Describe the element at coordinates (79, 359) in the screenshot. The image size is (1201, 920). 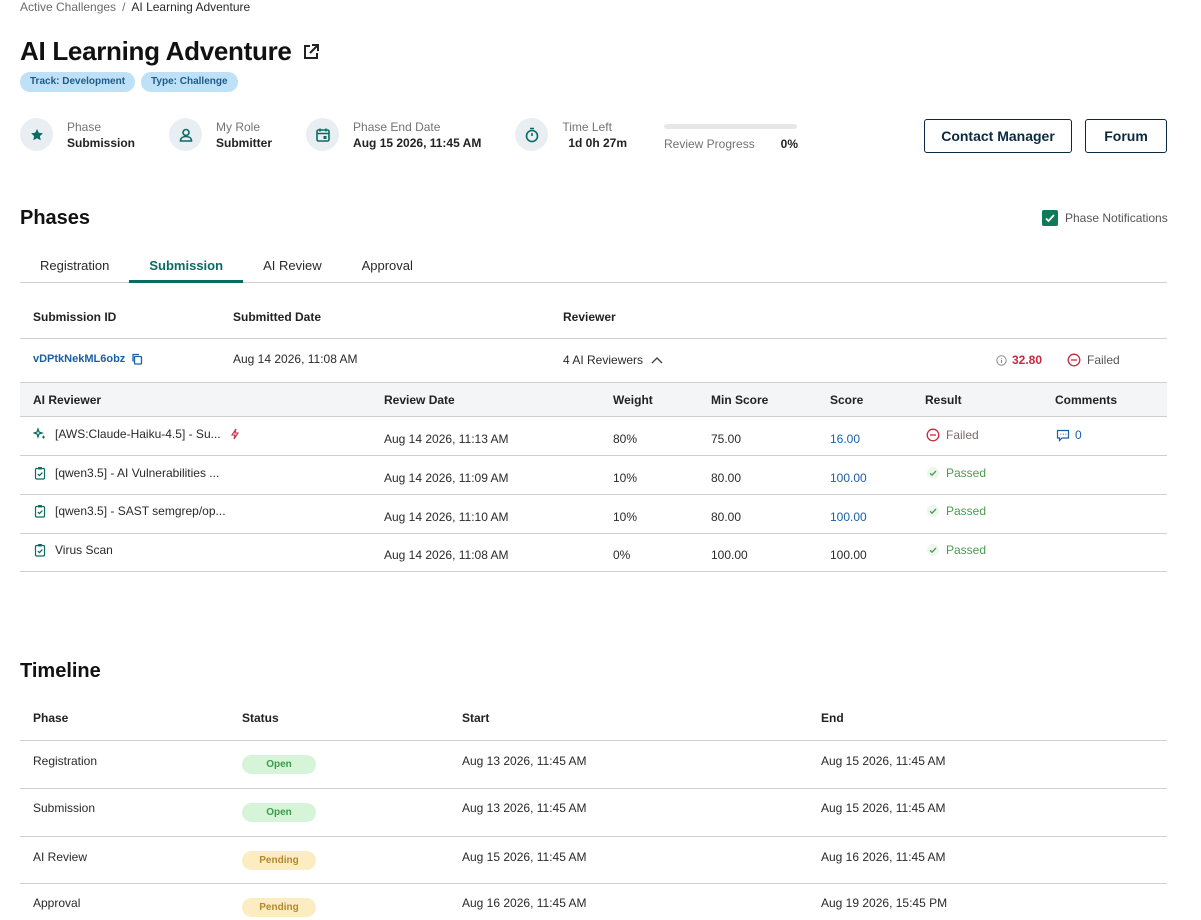
I see `submission-id-text: vDPtkNekML6obz` at that location.